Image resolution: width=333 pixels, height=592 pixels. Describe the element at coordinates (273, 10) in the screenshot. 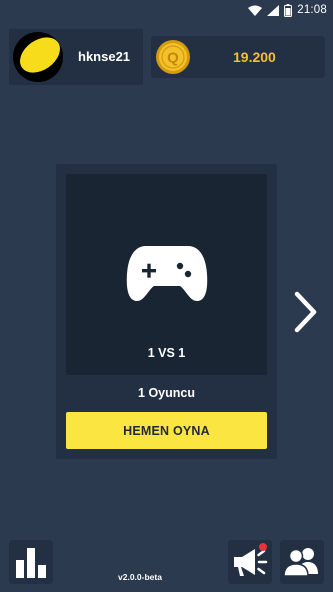

I see `signal-icon` at that location.